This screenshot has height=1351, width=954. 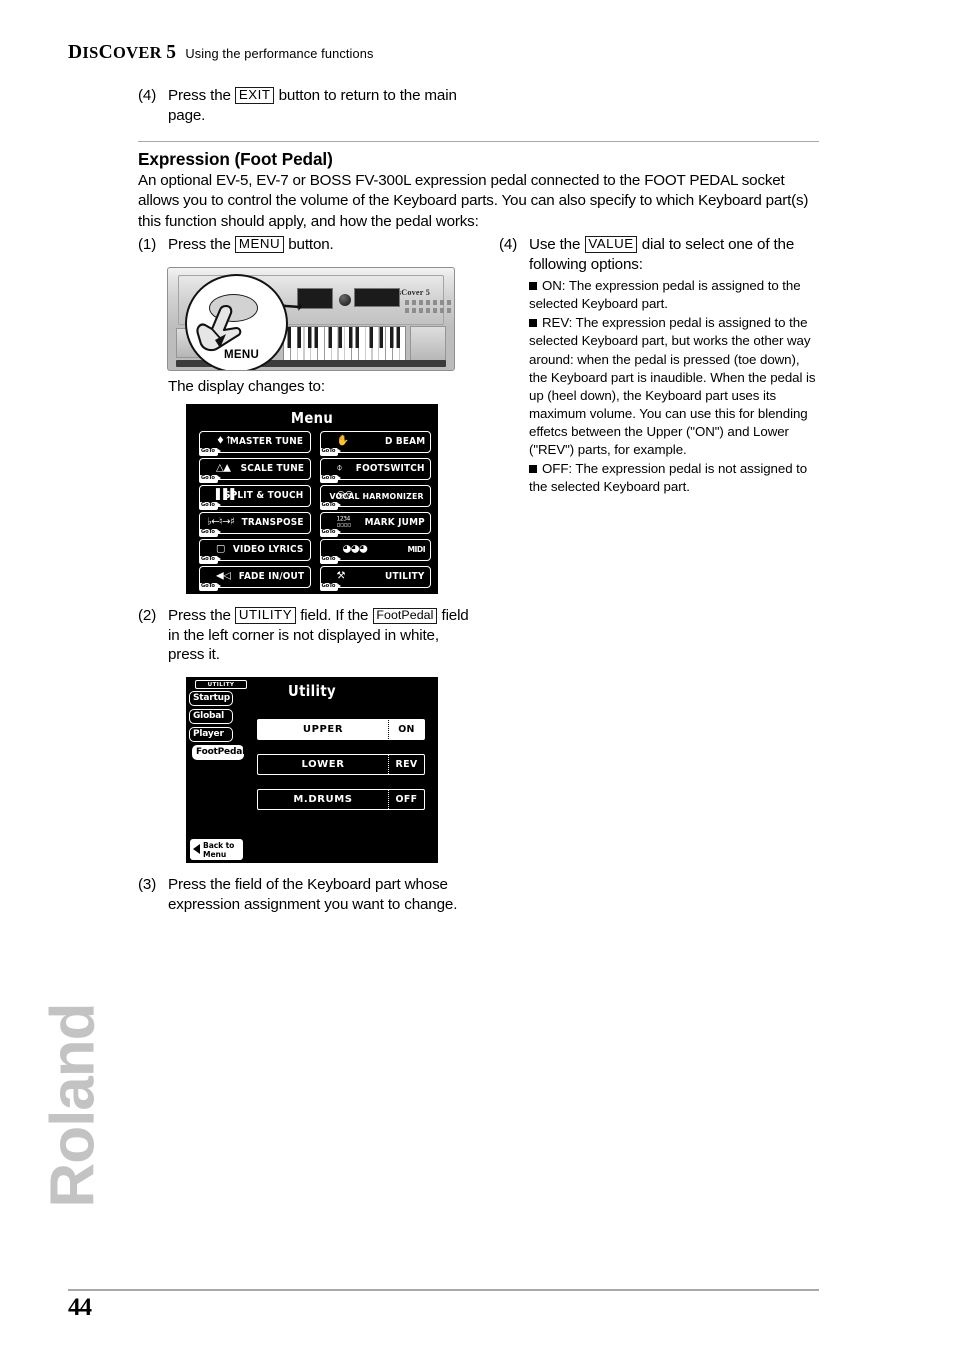 What do you see at coordinates (122, 52) in the screenshot?
I see `product-brand-mark: DISCOVER 5` at bounding box center [122, 52].